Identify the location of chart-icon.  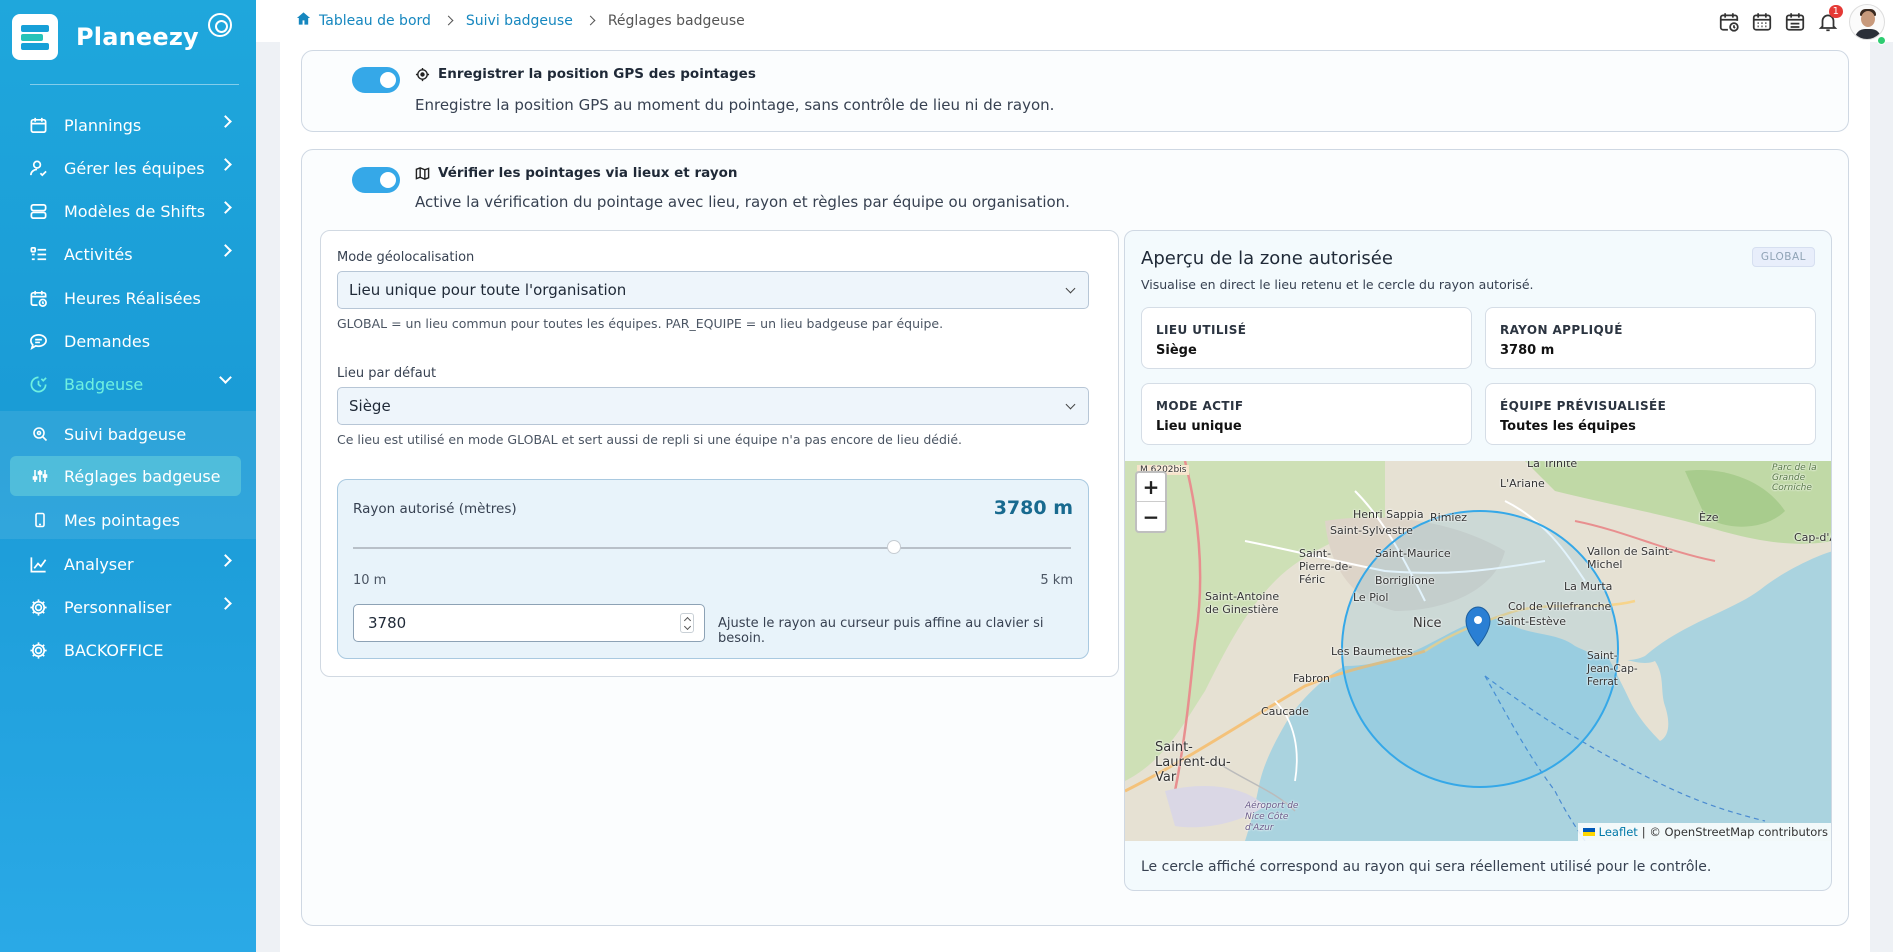
(38, 564).